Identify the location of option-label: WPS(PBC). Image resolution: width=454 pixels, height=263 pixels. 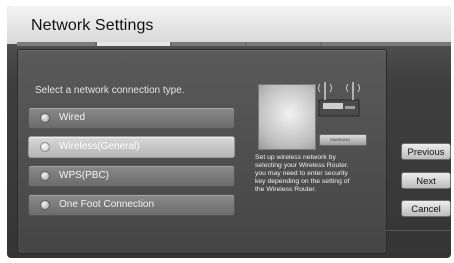
(84, 175).